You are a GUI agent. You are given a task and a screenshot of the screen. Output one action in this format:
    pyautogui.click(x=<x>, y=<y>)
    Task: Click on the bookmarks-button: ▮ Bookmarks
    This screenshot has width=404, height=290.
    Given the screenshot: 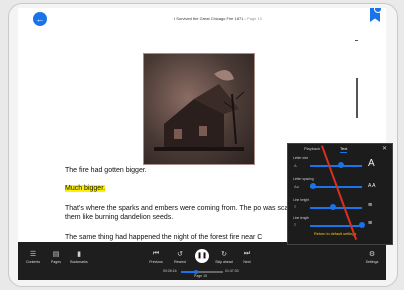 What is the action you would take?
    pyautogui.click(x=79, y=257)
    